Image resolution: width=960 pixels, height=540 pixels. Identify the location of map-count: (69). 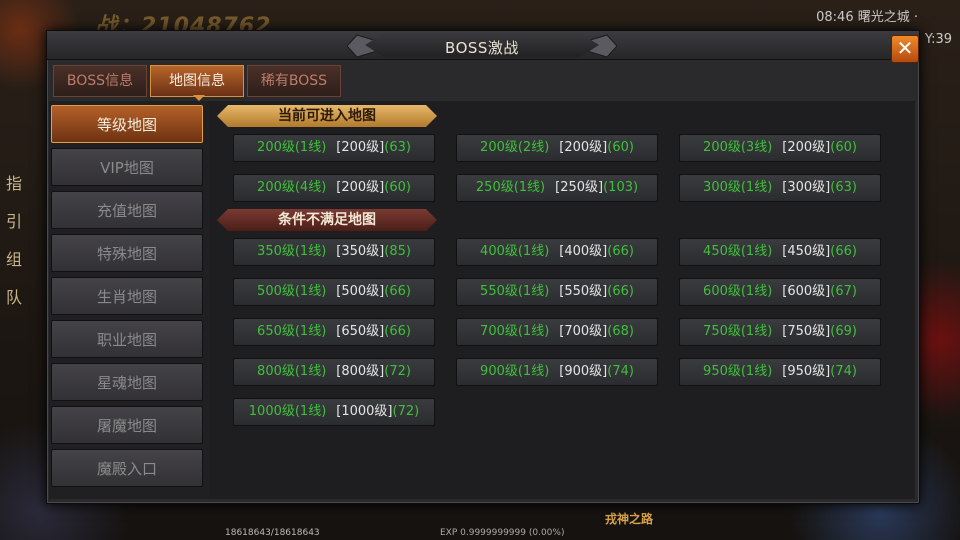
(843, 331).